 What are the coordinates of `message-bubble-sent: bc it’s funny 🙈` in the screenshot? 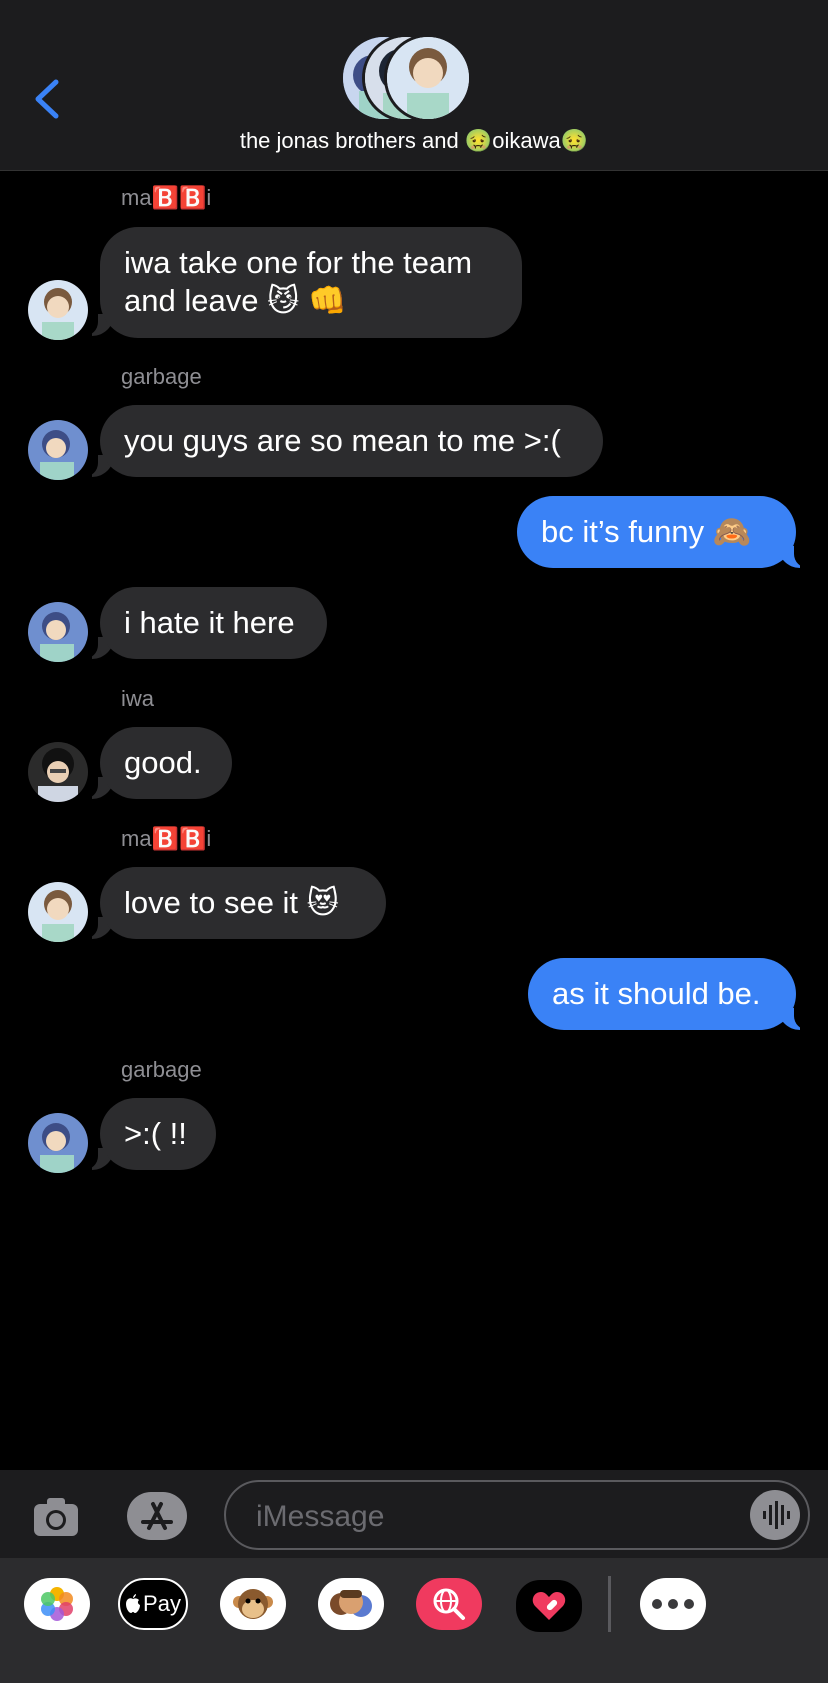 It's located at (656, 532).